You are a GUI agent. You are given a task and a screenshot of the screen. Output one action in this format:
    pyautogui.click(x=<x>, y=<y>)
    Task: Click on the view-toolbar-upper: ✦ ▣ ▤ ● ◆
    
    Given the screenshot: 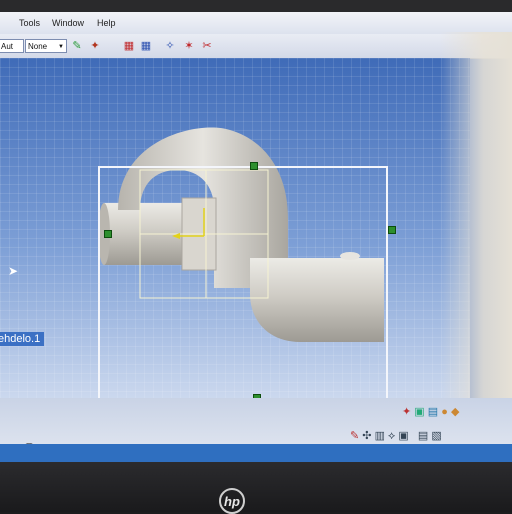 What is the action you would take?
    pyautogui.click(x=430, y=412)
    